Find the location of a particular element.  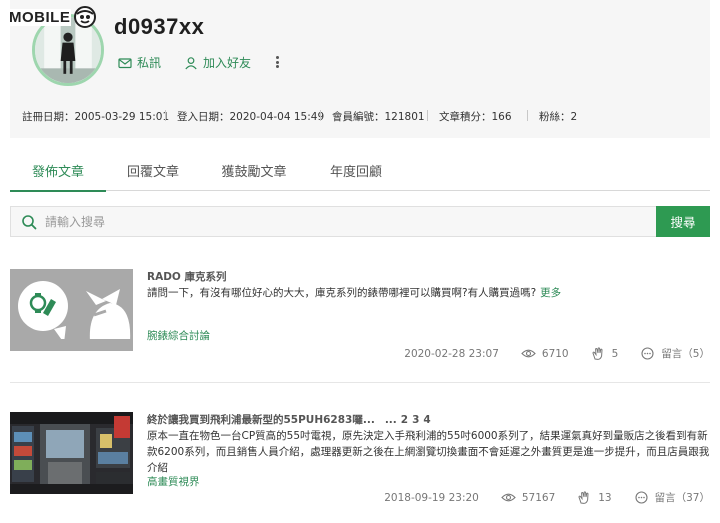

view-count: 6710 is located at coordinates (545, 353).